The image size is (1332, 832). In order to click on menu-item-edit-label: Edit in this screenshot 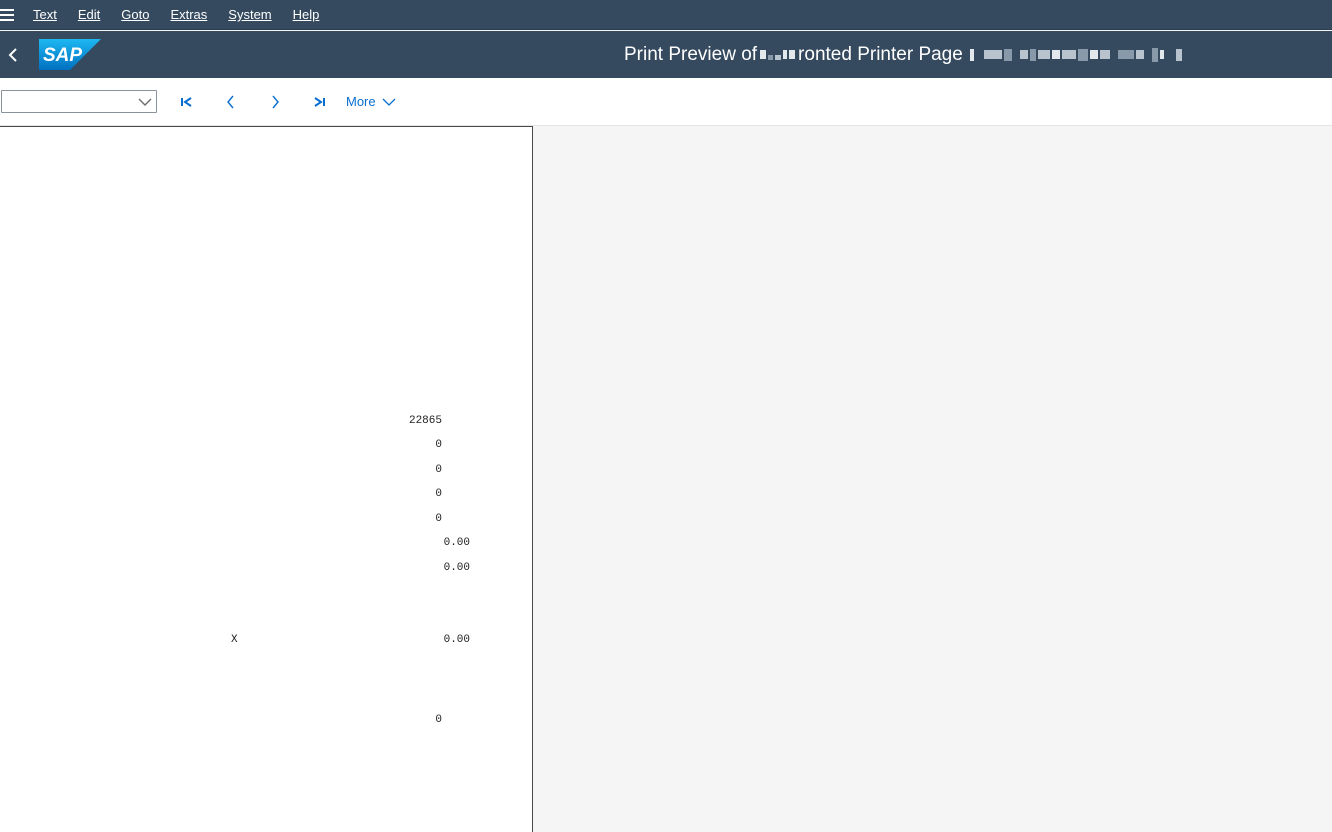, I will do `click(89, 14)`.